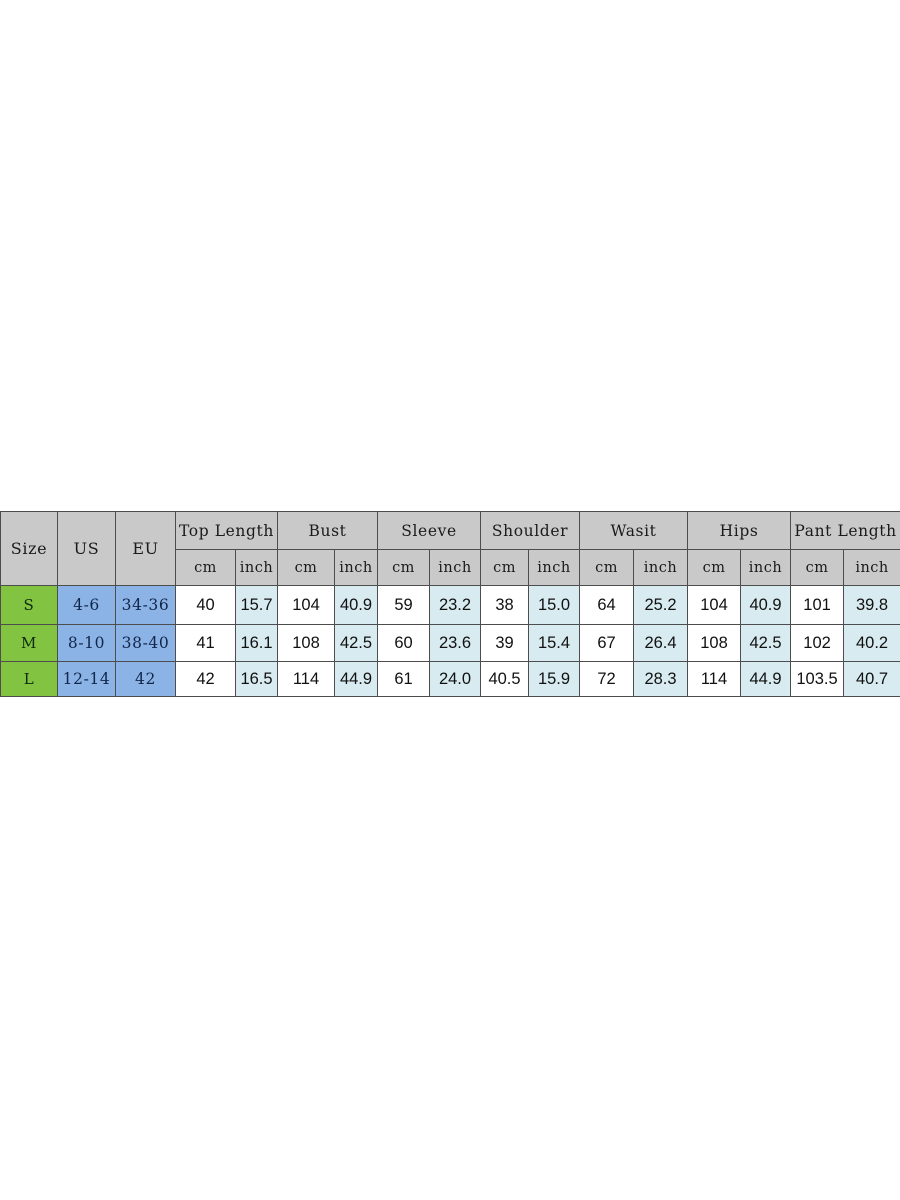 Image resolution: width=900 pixels, height=1200 pixels. What do you see at coordinates (714, 567) in the screenshot?
I see `unit-header-hips-cm: cm` at bounding box center [714, 567].